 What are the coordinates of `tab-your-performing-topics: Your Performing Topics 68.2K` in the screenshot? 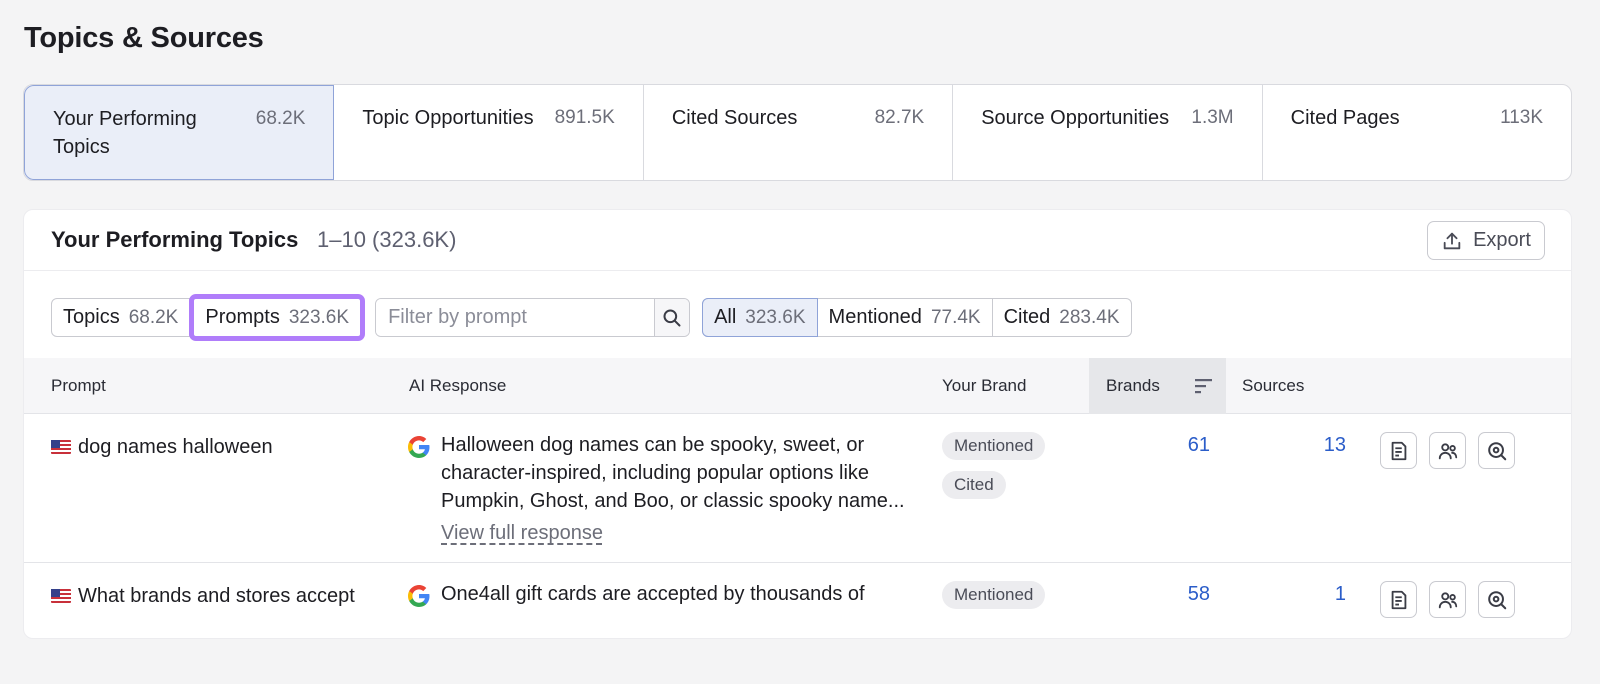 It's located at (179, 132).